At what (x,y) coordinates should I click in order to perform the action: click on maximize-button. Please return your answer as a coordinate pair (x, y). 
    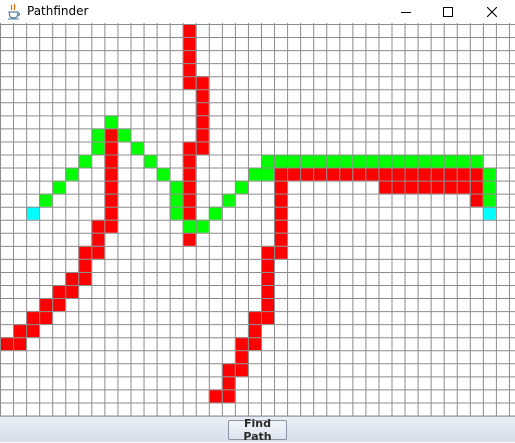
    Looking at the image, I should click on (448, 11).